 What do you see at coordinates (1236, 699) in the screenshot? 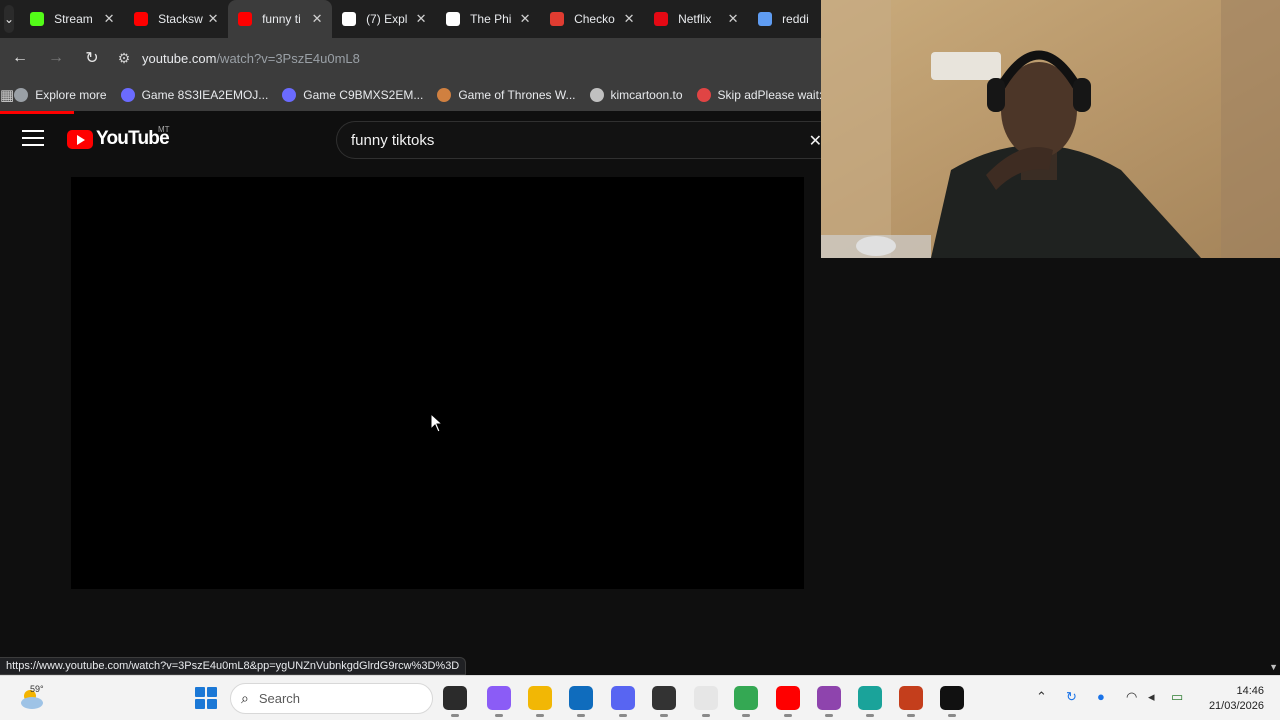
I see `system-clock: 14:46 21/03/2026` at bounding box center [1236, 699].